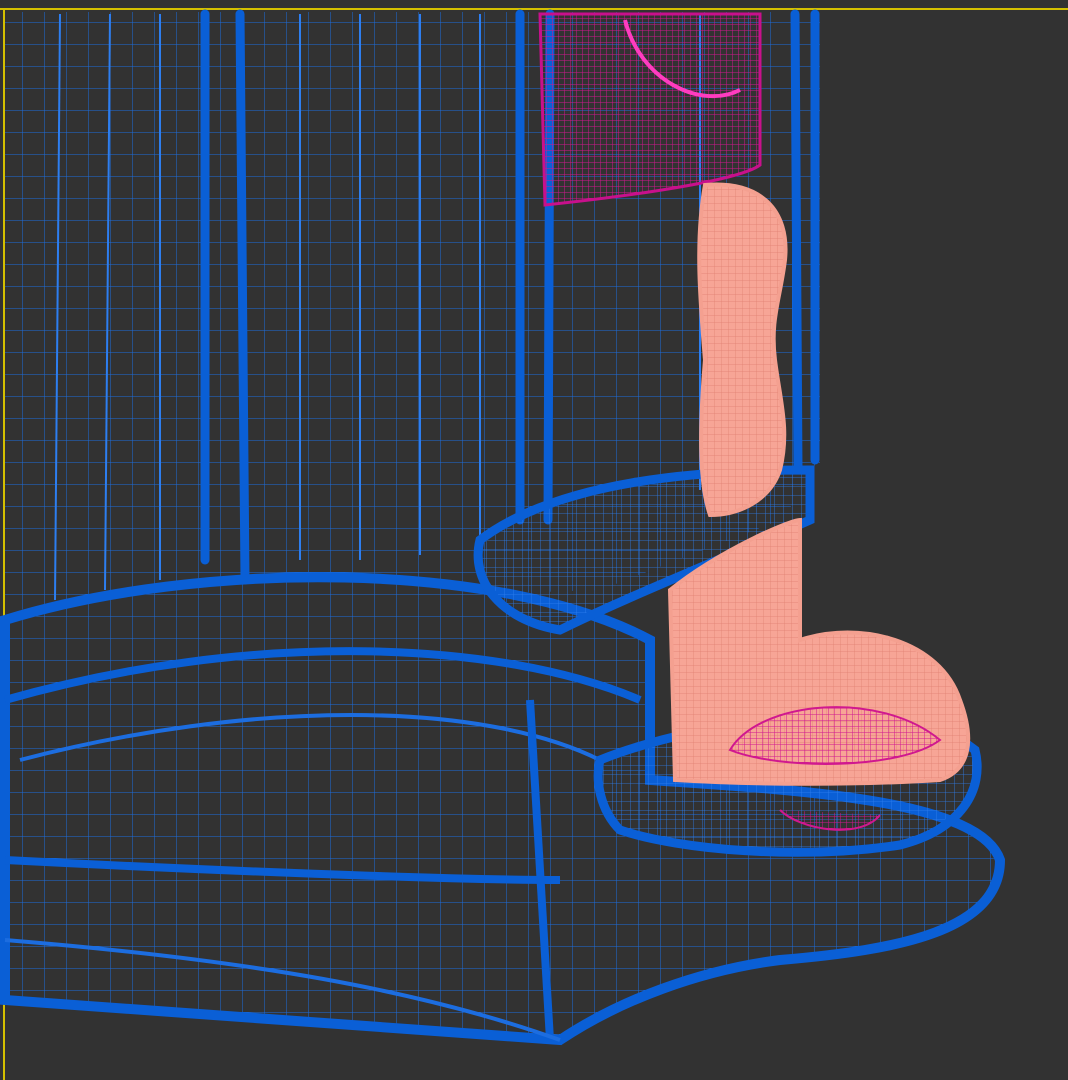  I want to click on top-panel, so click(650, 109).